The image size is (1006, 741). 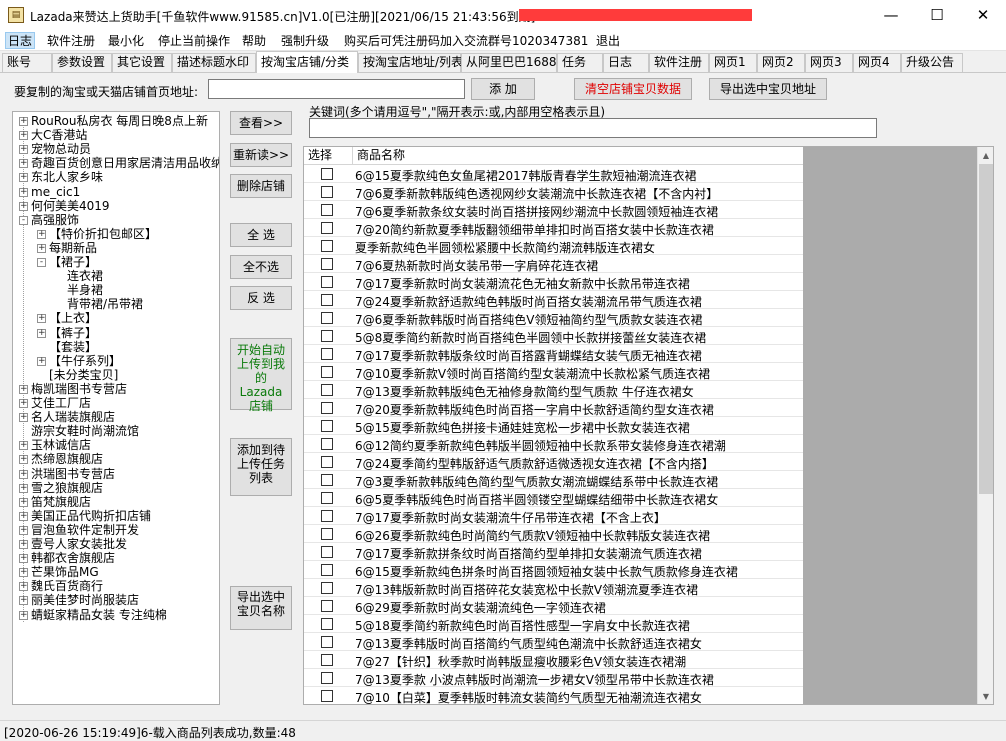 I want to click on vertical-scrollbar: ▲ ▼, so click(x=985, y=425).